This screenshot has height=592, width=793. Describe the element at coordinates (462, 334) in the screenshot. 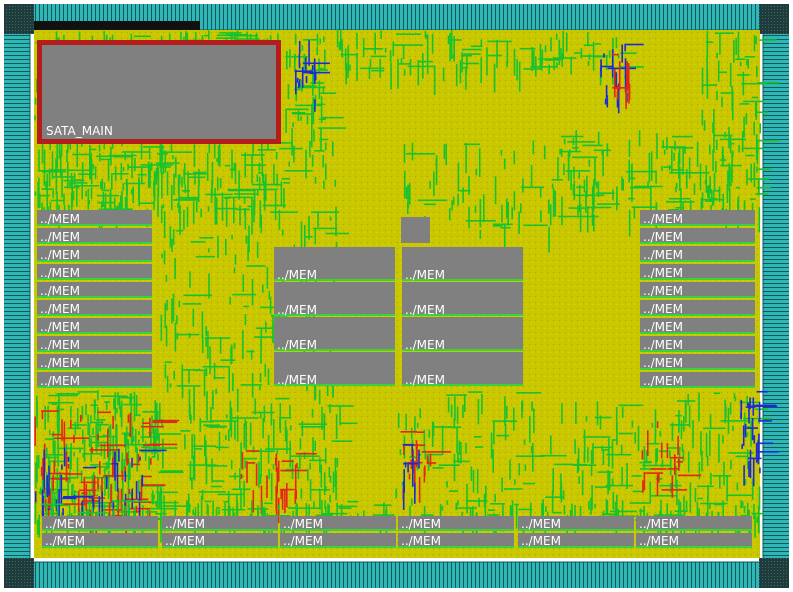

I see `mem-block-center-right-3: ../MEM` at that location.